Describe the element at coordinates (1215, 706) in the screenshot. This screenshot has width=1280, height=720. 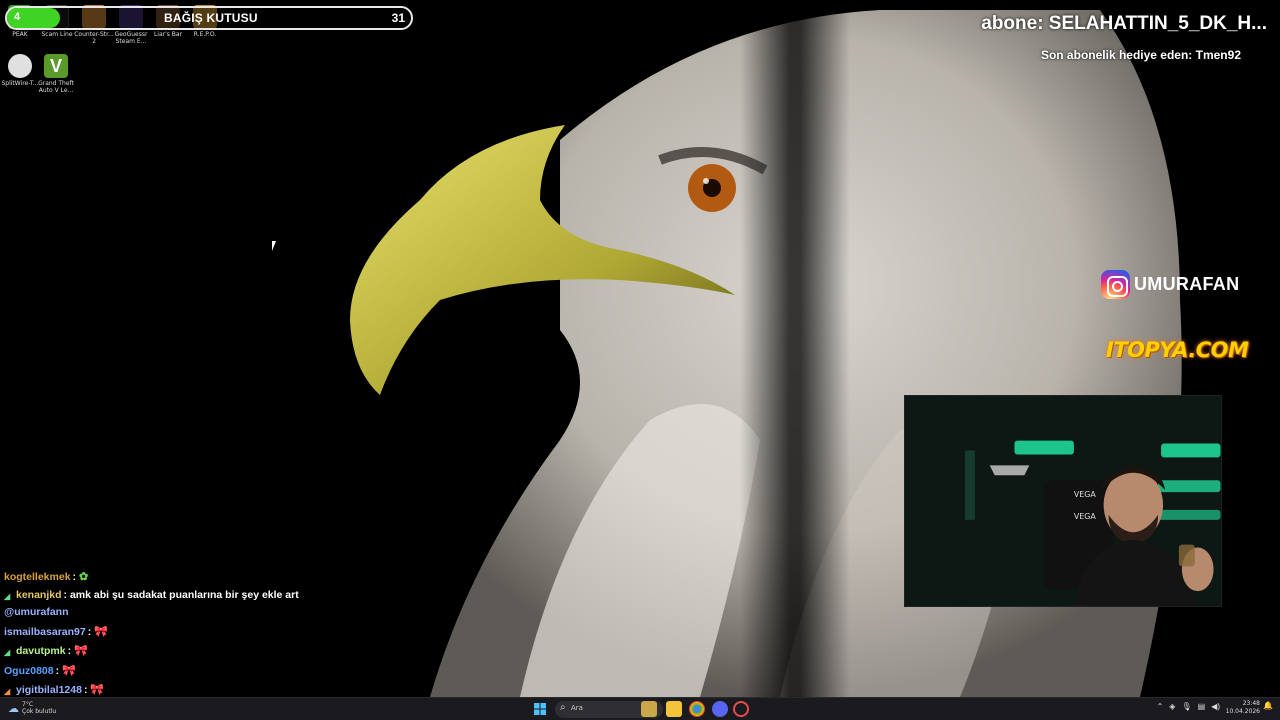
I see `volume-icon: ◀)` at that location.